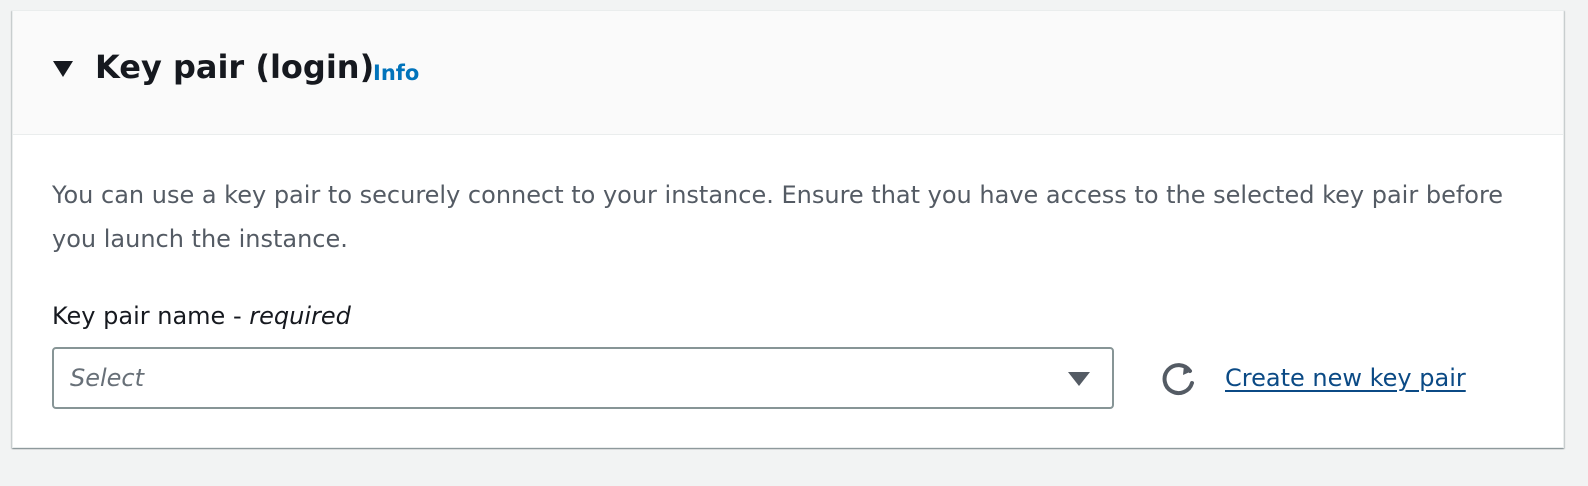  What do you see at coordinates (1345, 378) in the screenshot?
I see `create-new-key-pair-link: Create new key pair` at bounding box center [1345, 378].